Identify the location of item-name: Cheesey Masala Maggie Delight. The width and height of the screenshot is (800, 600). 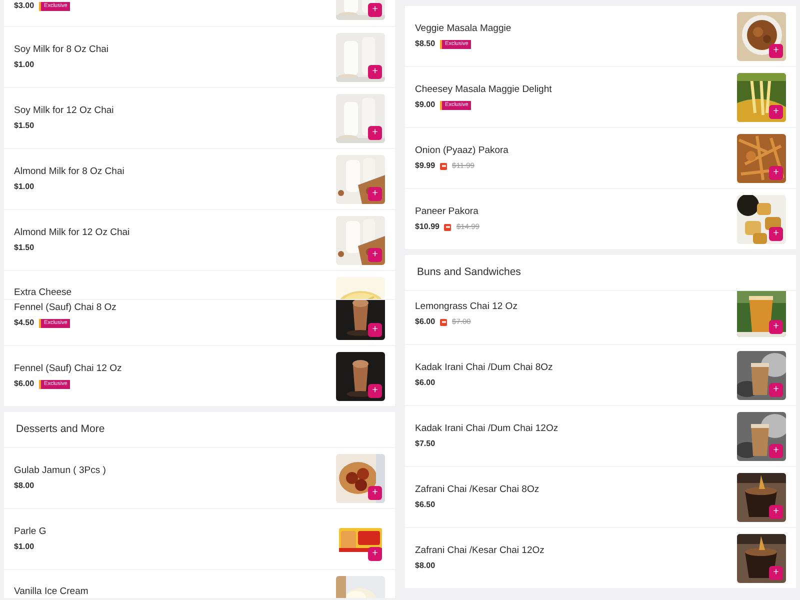
(483, 90).